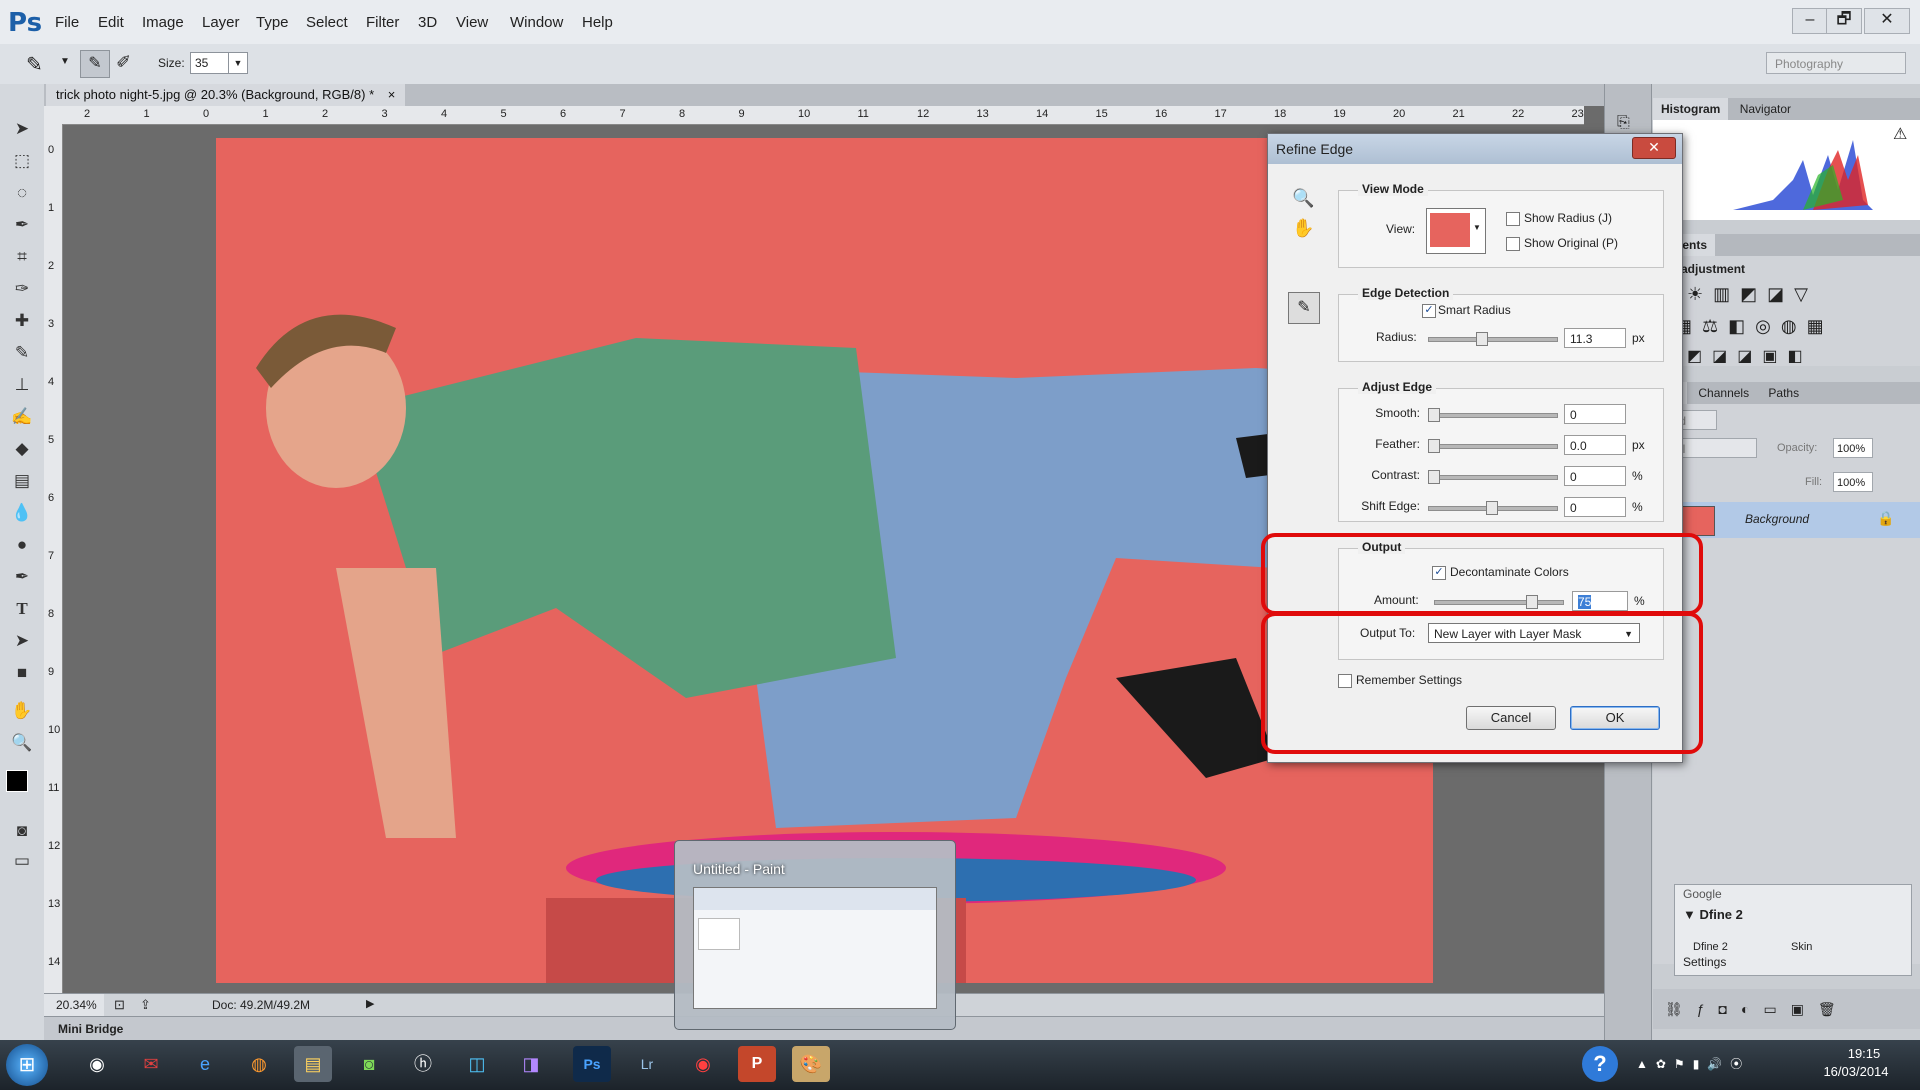 The image size is (1920, 1090). Describe the element at coordinates (22, 193) in the screenshot. I see `lasso-tool-icon: ◌` at that location.